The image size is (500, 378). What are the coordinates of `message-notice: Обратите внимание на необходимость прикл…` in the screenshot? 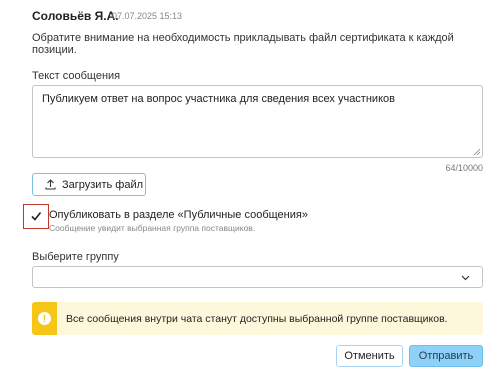 It's located at (243, 44).